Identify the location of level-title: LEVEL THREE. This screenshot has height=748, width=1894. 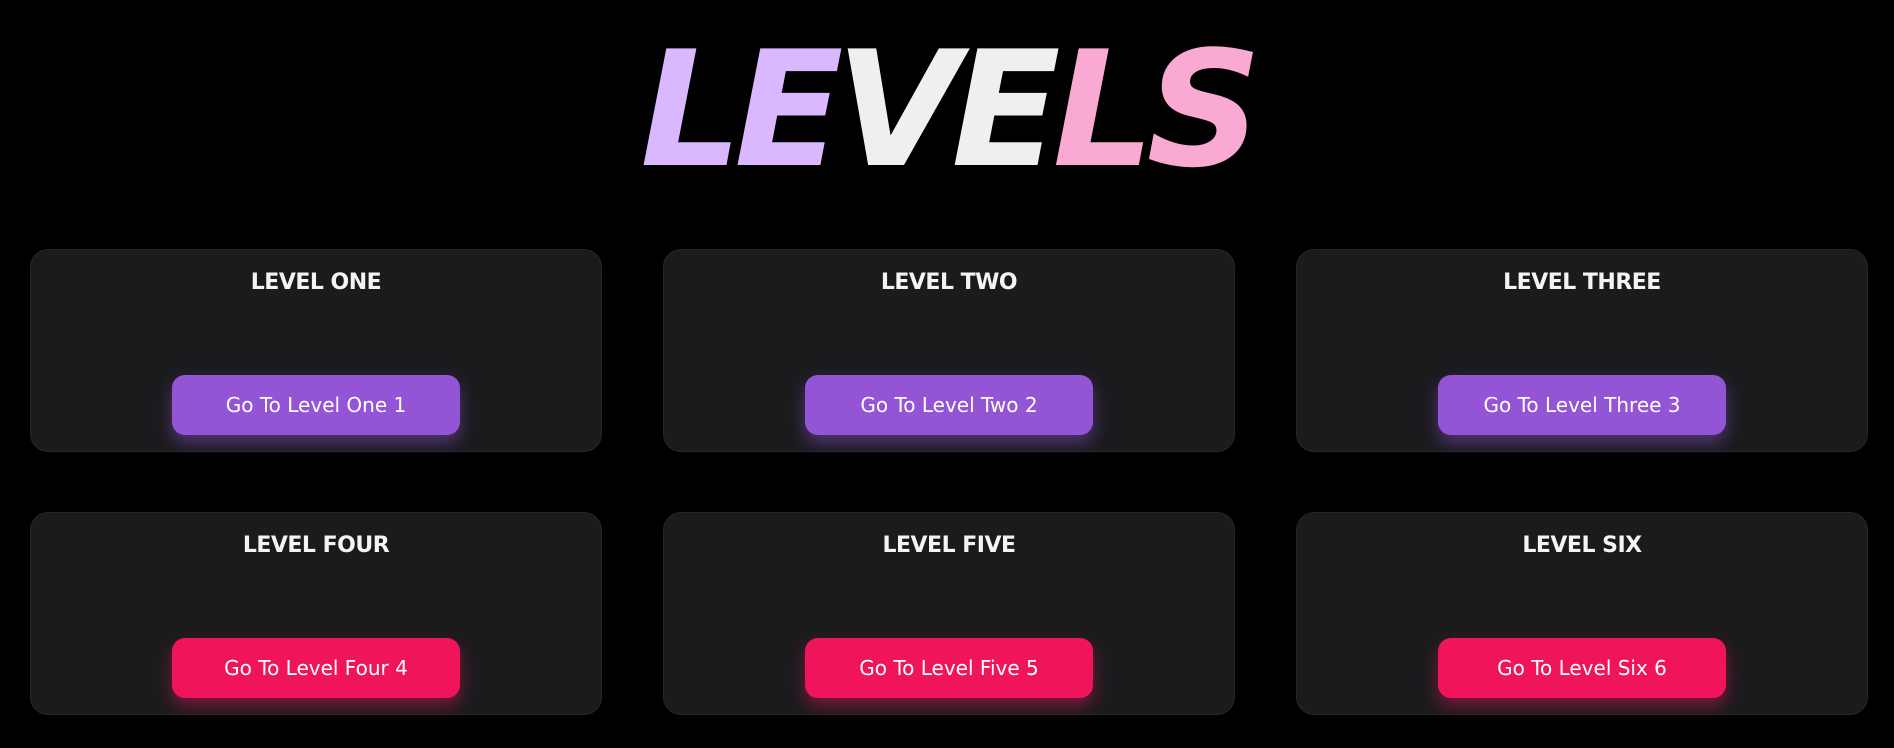
(1582, 282).